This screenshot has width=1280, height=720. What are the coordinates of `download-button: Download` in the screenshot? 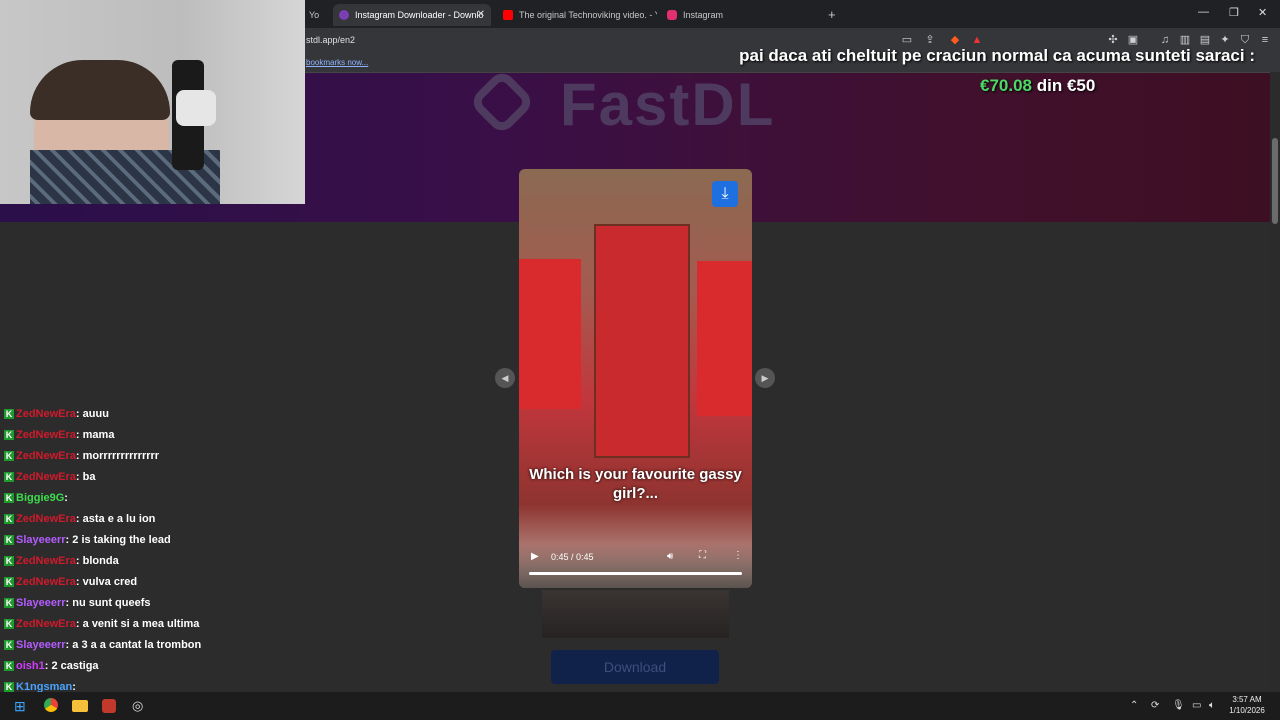 It's located at (635, 667).